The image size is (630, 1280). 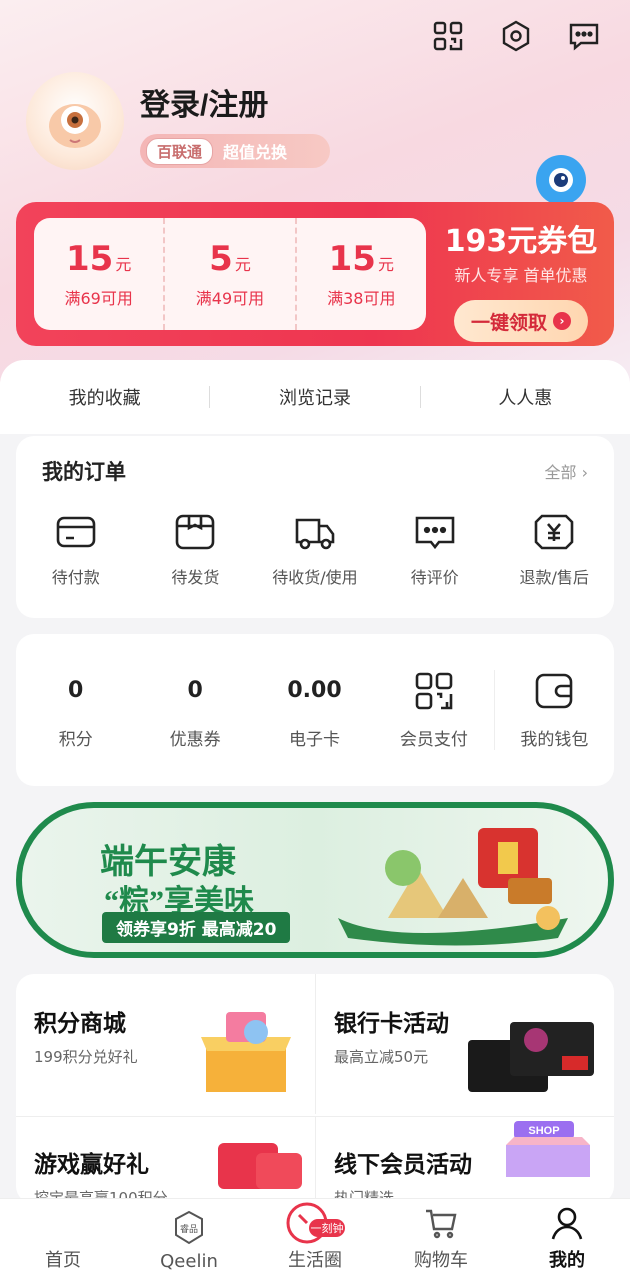 I want to click on tab-qeelin: 睿品 Qeelin, so click(x=189, y=1239).